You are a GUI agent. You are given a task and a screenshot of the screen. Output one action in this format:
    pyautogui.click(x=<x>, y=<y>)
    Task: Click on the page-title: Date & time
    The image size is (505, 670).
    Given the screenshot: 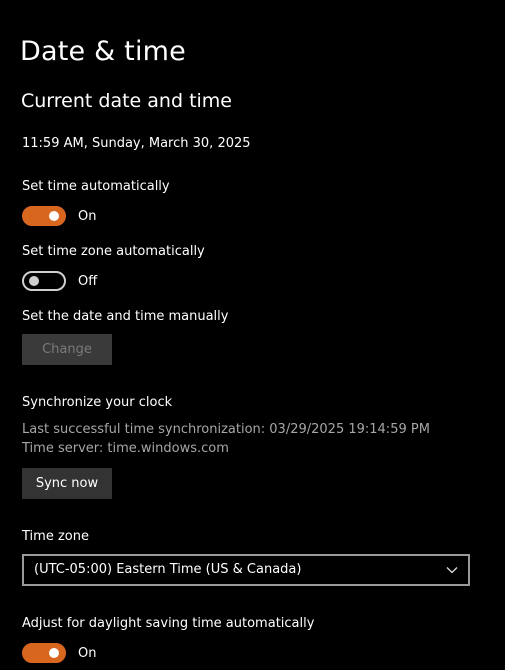 What is the action you would take?
    pyautogui.click(x=103, y=51)
    